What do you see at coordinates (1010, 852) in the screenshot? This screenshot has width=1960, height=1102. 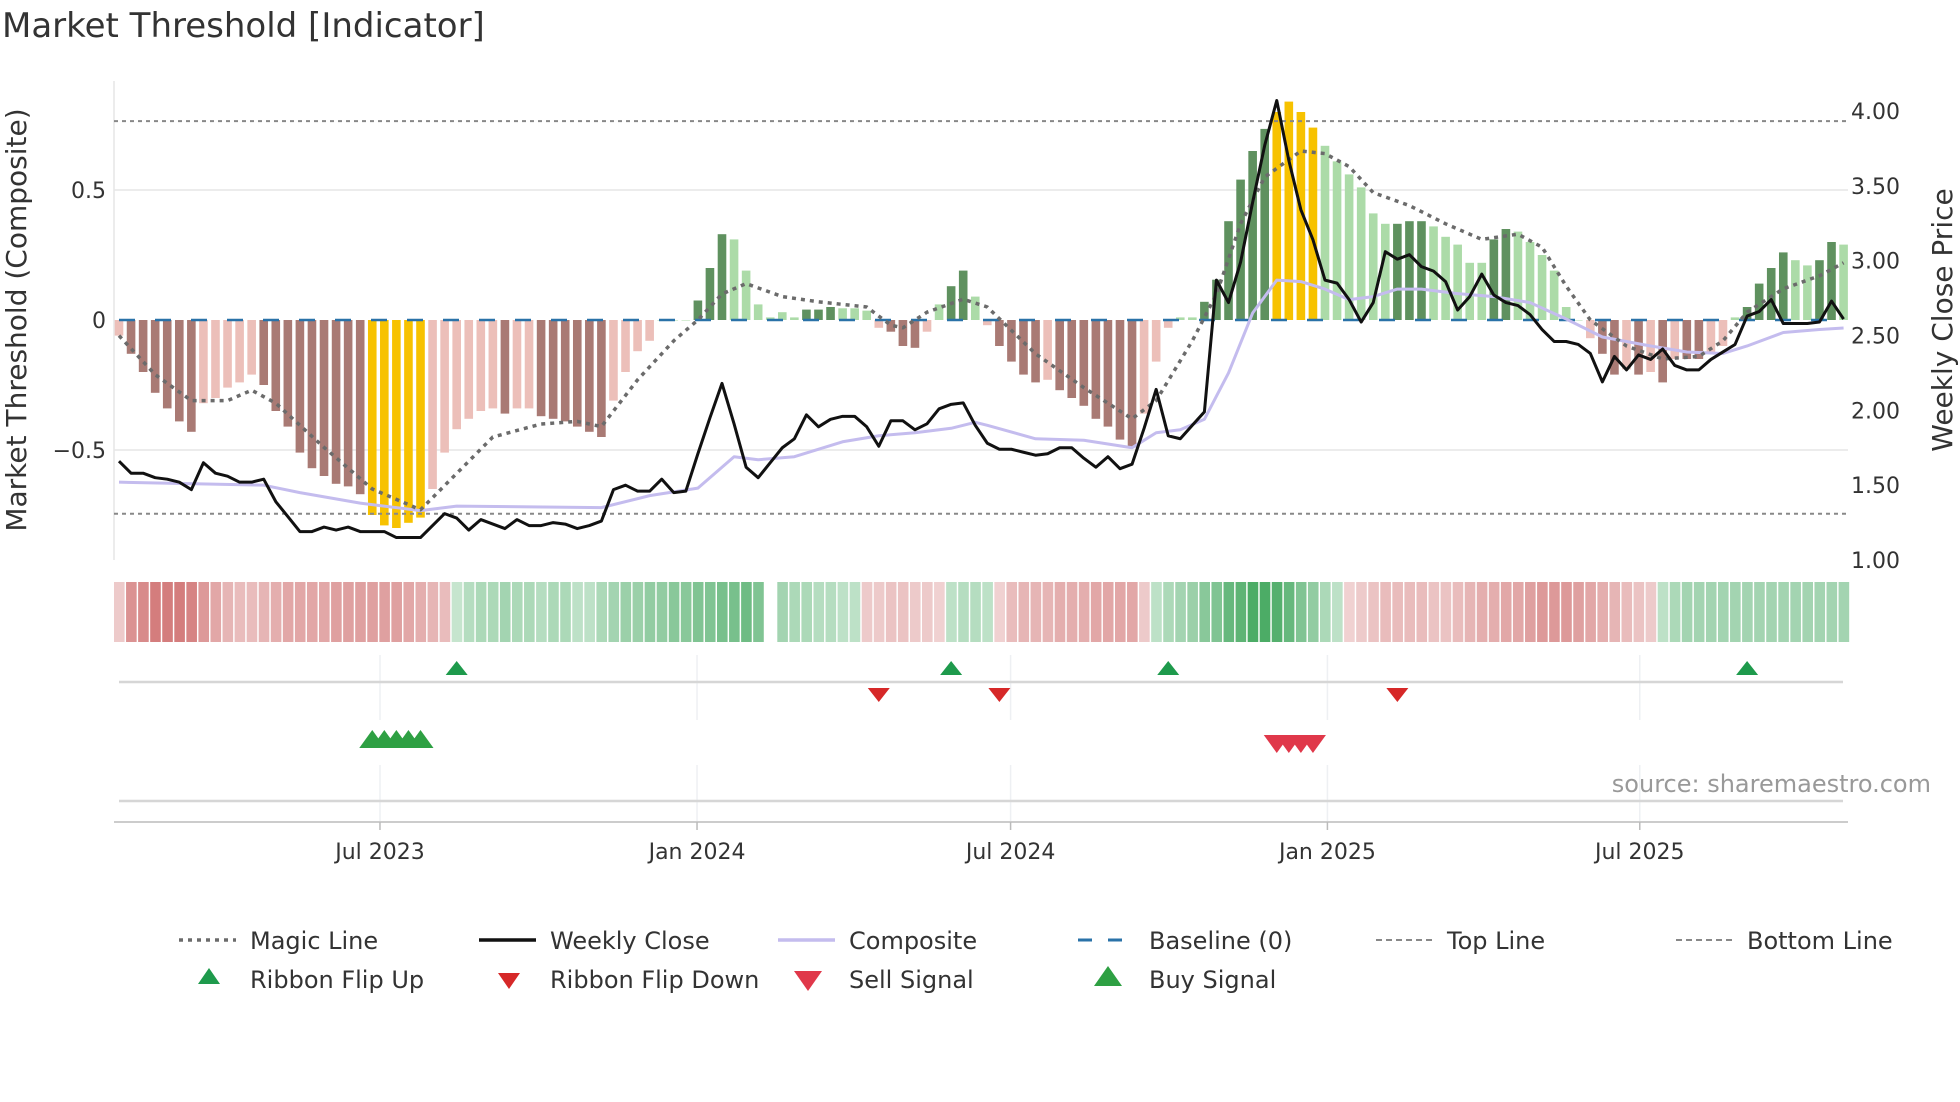 I see `x-tick-label: Jul 2024` at bounding box center [1010, 852].